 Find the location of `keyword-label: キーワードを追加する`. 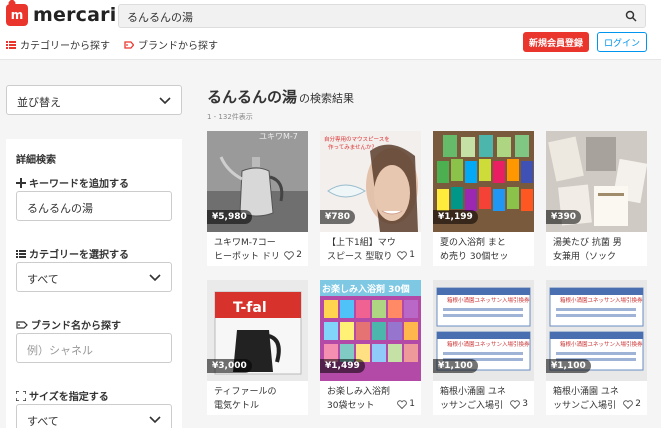

keyword-label: キーワードを追加する is located at coordinates (72, 182).